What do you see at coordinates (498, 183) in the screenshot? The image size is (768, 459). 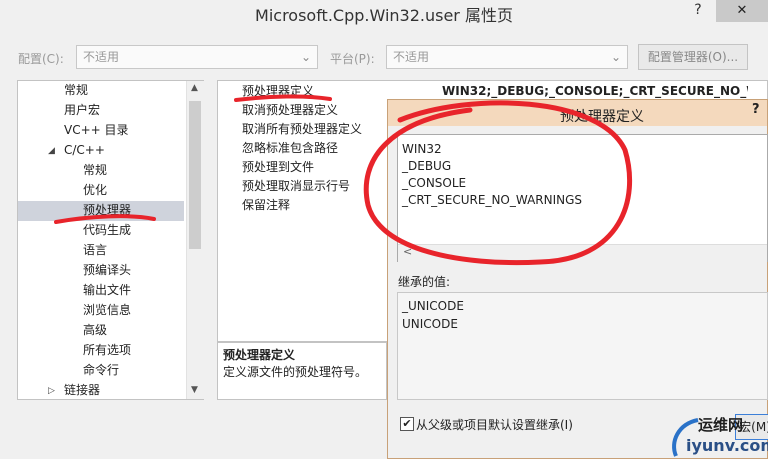 I see `circle-definitions` at bounding box center [498, 183].